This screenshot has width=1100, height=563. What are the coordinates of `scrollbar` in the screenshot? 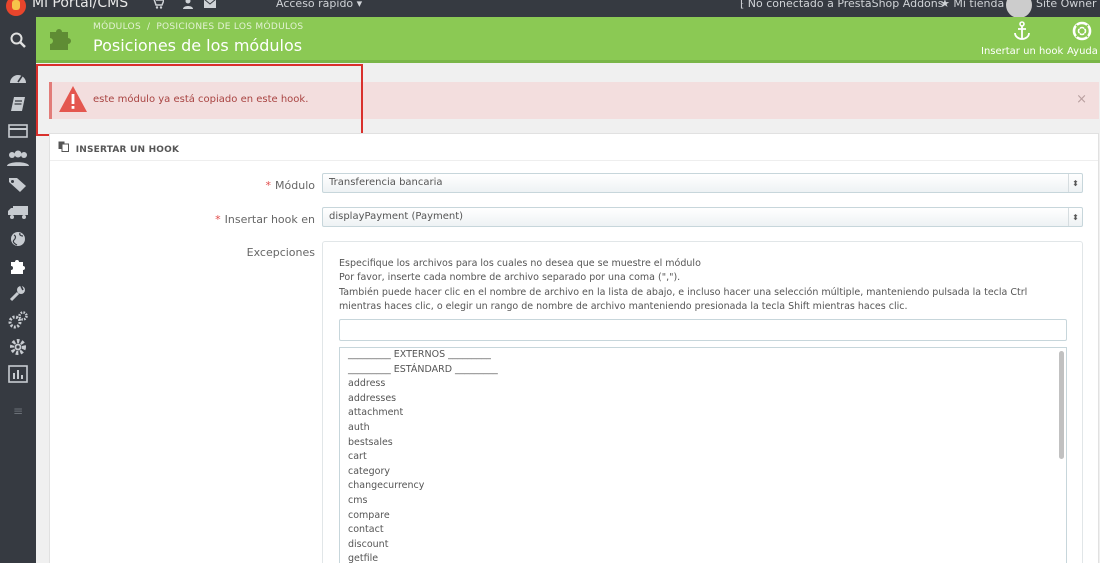 It's located at (1061, 405).